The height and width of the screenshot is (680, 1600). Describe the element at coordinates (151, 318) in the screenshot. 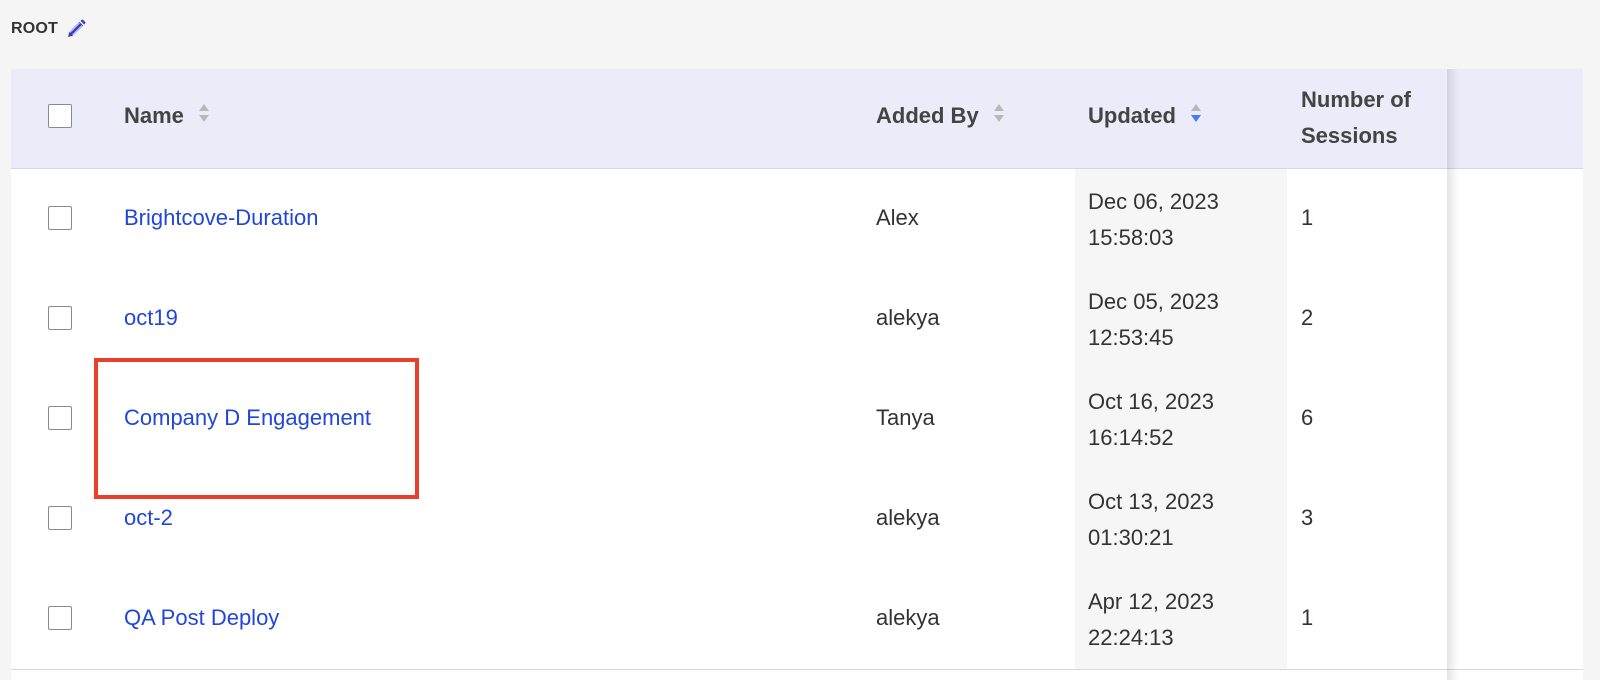

I see `flow-name-link: oct19` at that location.